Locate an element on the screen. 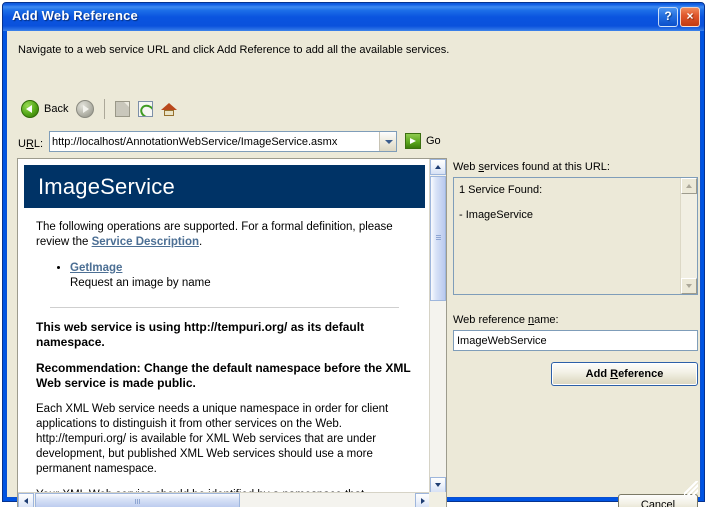 The width and height of the screenshot is (709, 507). reference-name-field is located at coordinates (575, 340).